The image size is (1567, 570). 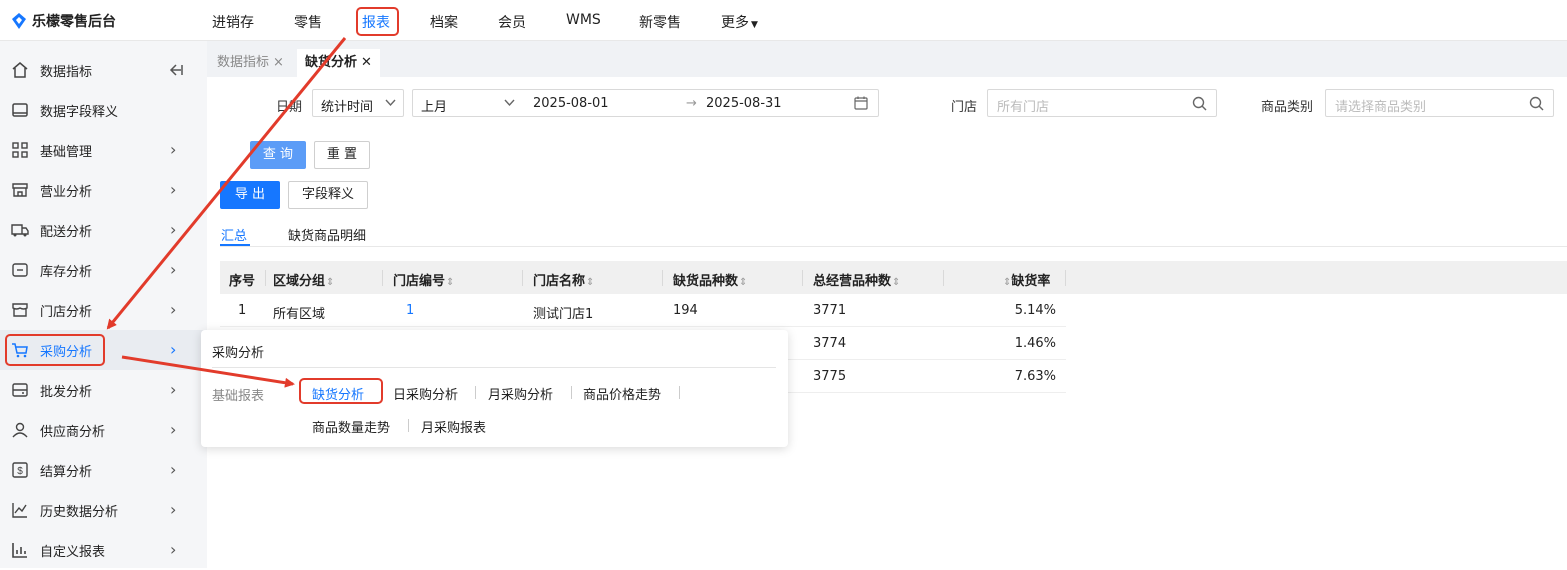 What do you see at coordinates (583, 20) in the screenshot?
I see `nav-item-wms: WMS` at bounding box center [583, 20].